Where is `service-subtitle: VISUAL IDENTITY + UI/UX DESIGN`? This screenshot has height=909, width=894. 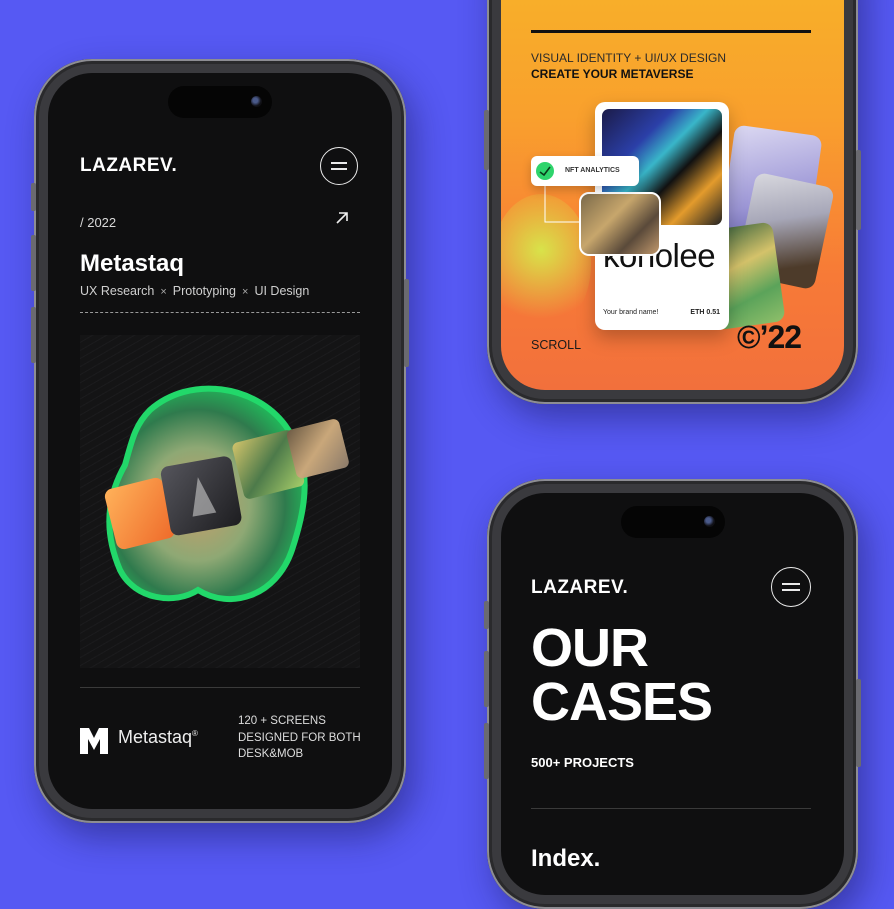
service-subtitle: VISUAL IDENTITY + UI/UX DESIGN is located at coordinates (629, 58).